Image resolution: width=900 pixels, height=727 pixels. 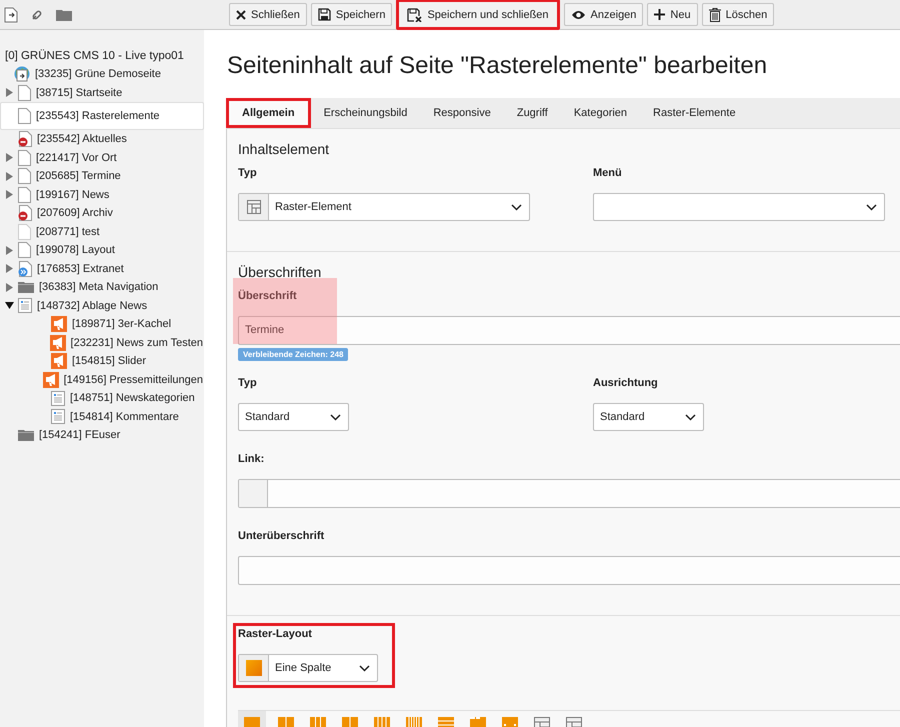 I want to click on tree-item: [154241] FEuser, so click(x=102, y=435).